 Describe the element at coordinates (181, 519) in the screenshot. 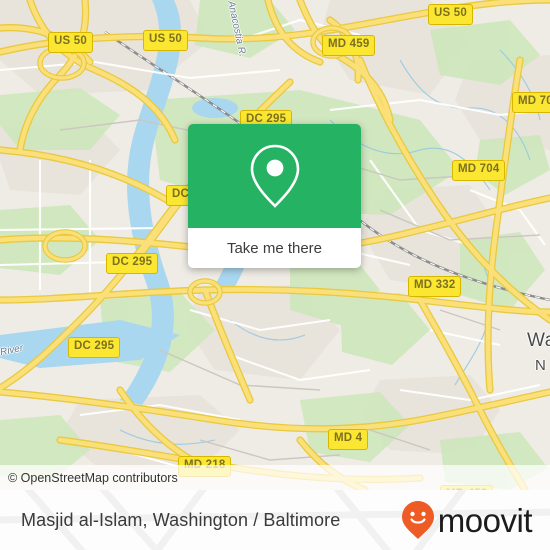

I see `page-title: Masjid al-Islam, Washington / Baltimore` at that location.